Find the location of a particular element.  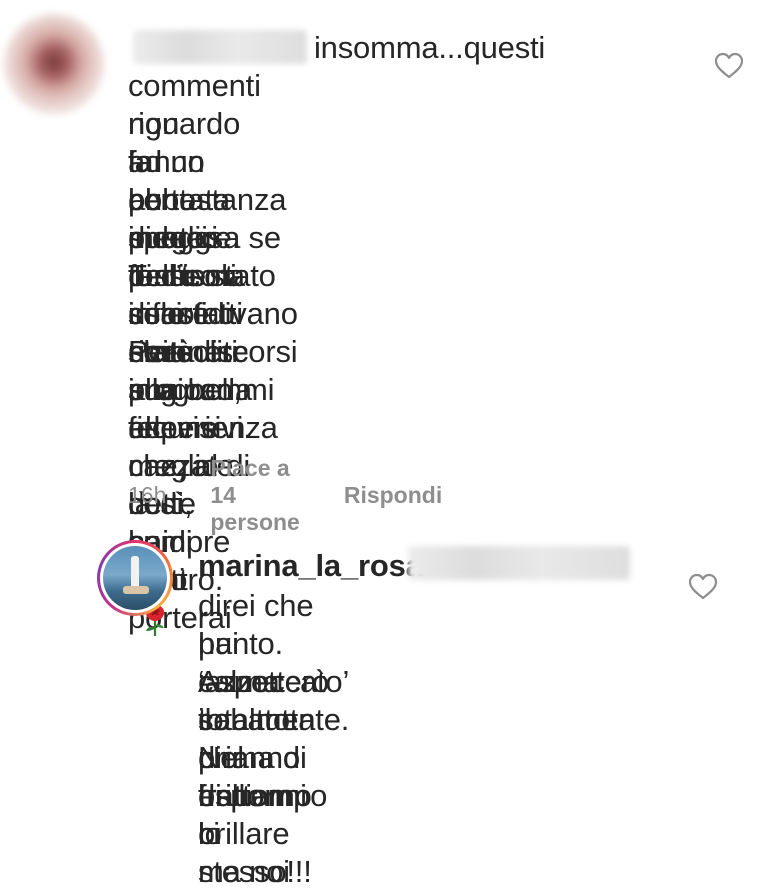

username-suffix-redacted is located at coordinates (519, 563).